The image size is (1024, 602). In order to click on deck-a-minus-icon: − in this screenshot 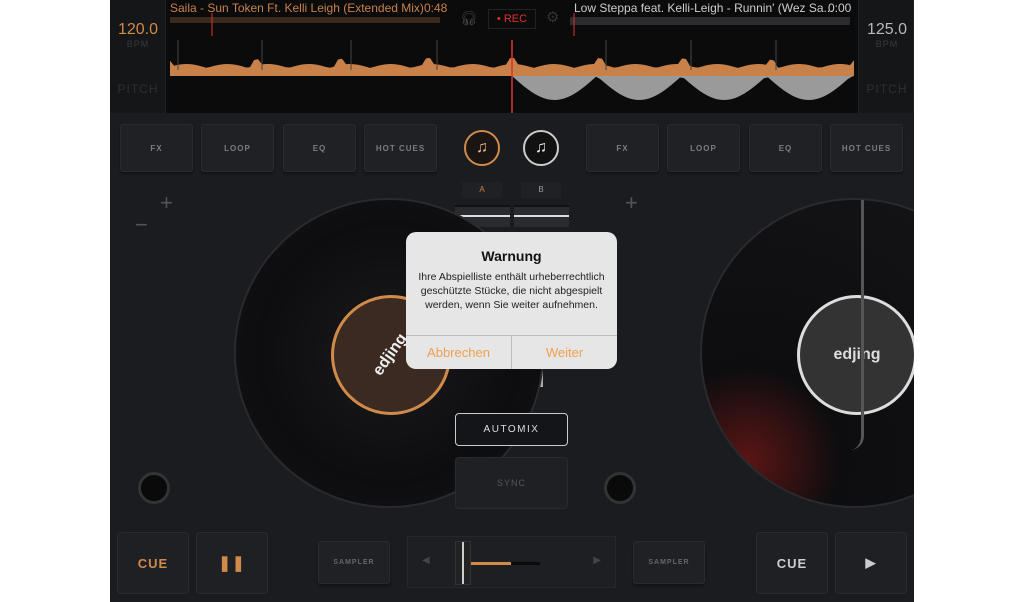, I will do `click(141, 225)`.